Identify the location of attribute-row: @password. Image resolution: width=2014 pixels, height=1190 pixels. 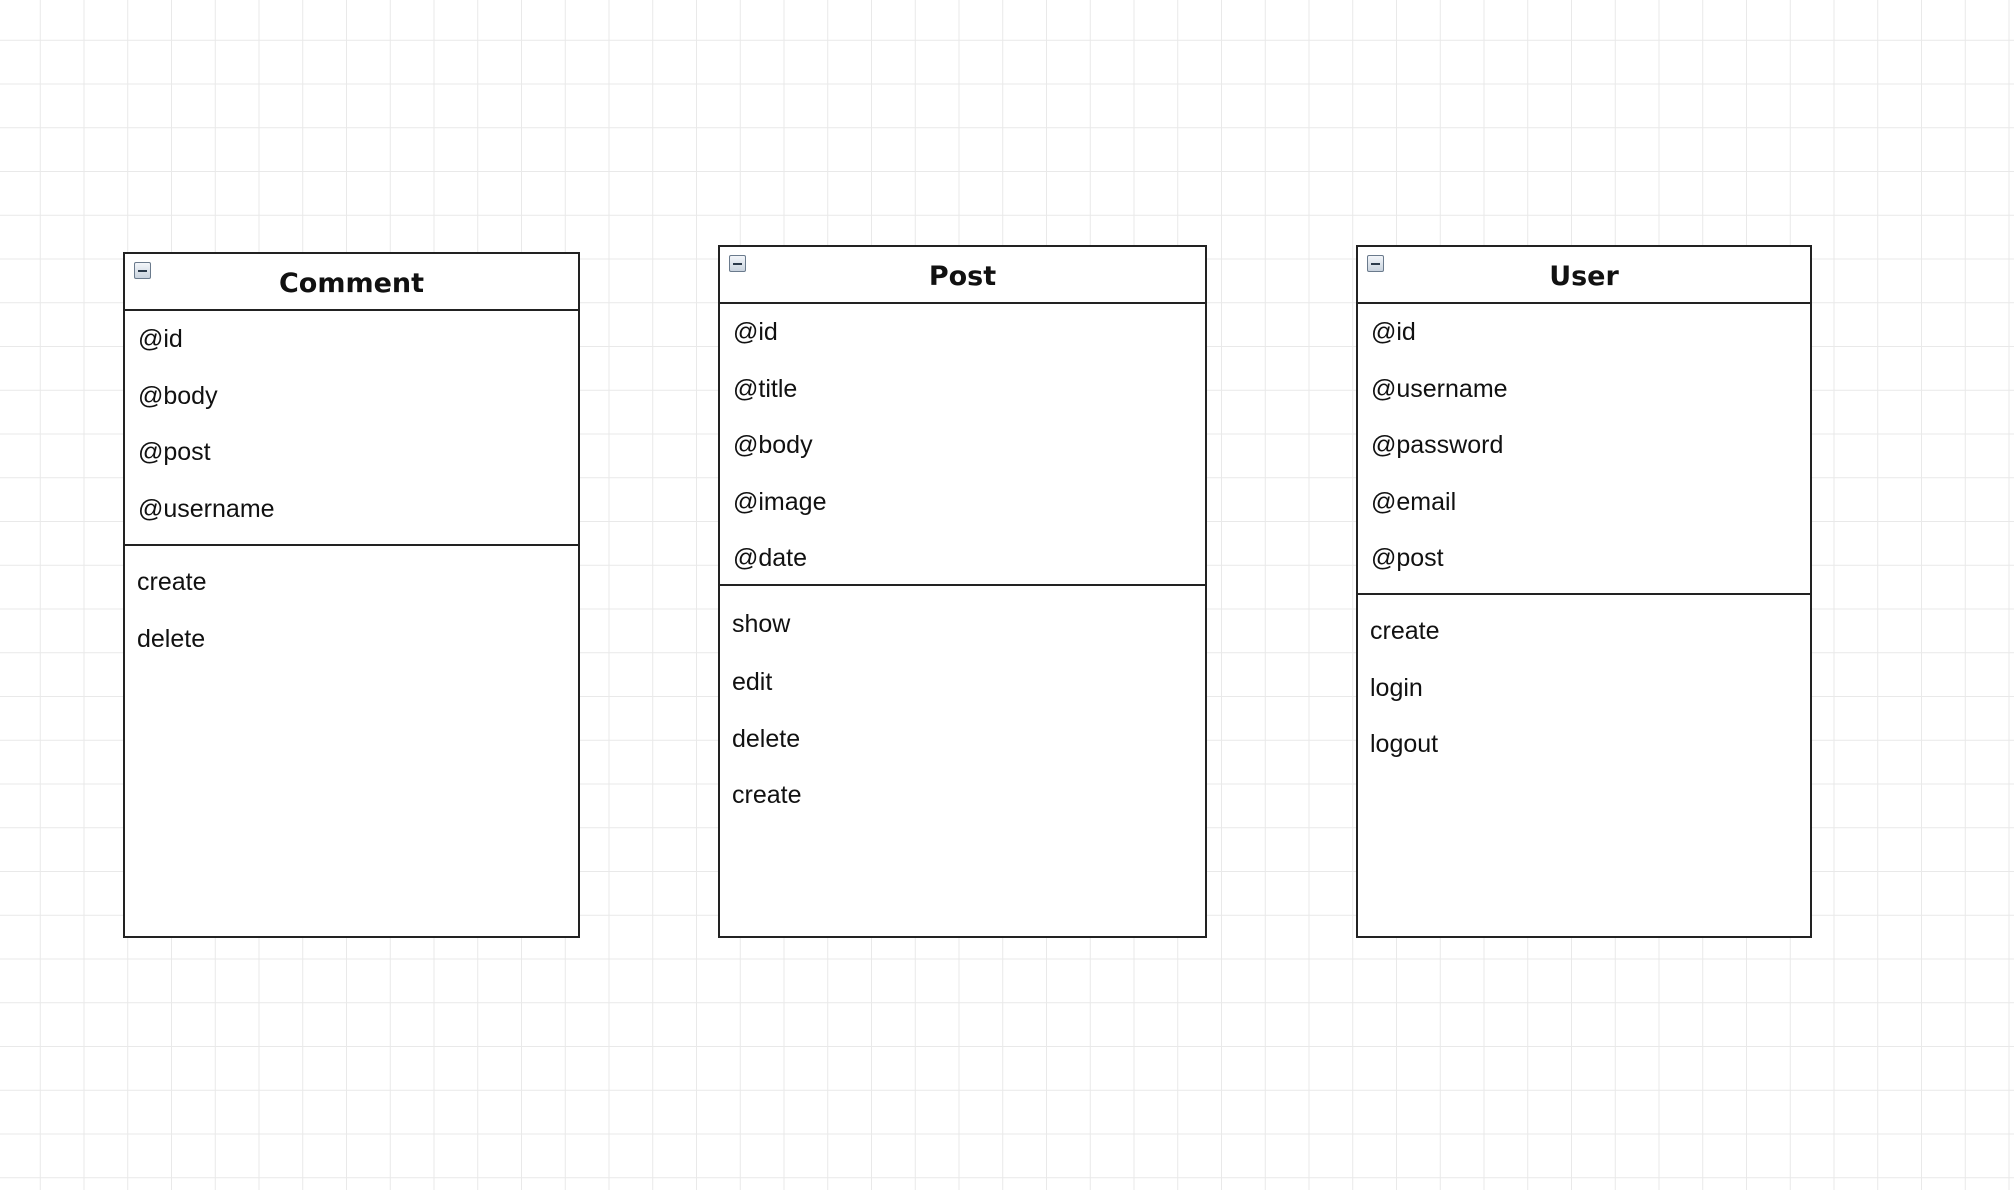
(1590, 445).